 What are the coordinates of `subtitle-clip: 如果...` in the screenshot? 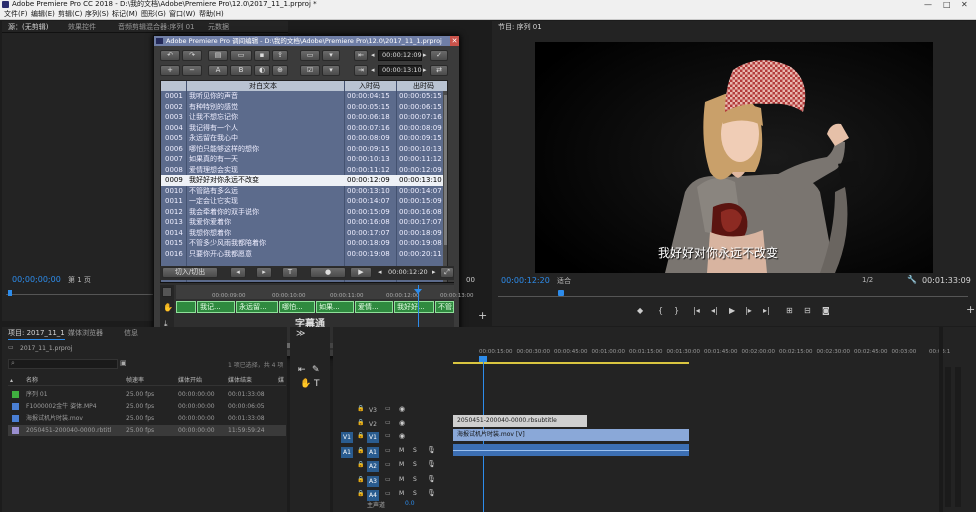 It's located at (335, 307).